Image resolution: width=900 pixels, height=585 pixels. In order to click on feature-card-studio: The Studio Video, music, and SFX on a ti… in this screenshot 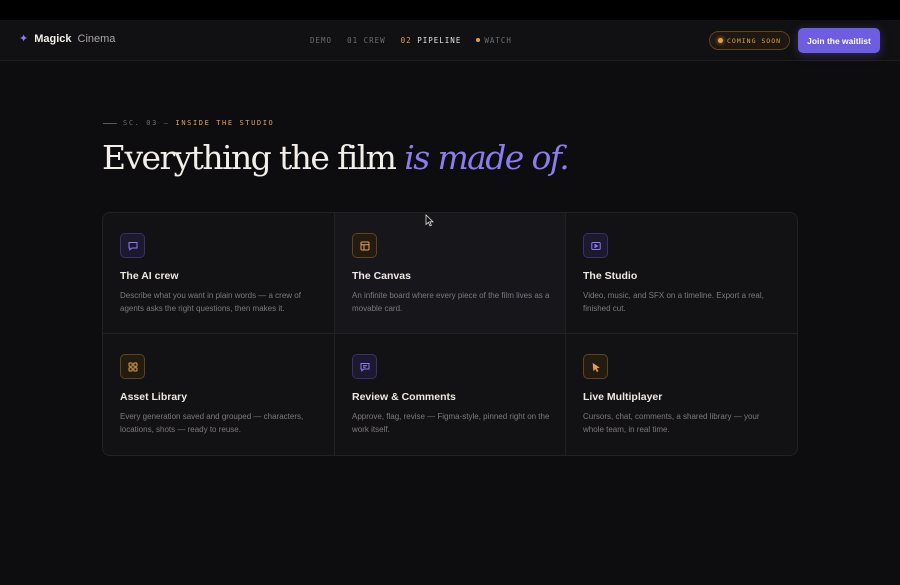, I will do `click(681, 273)`.